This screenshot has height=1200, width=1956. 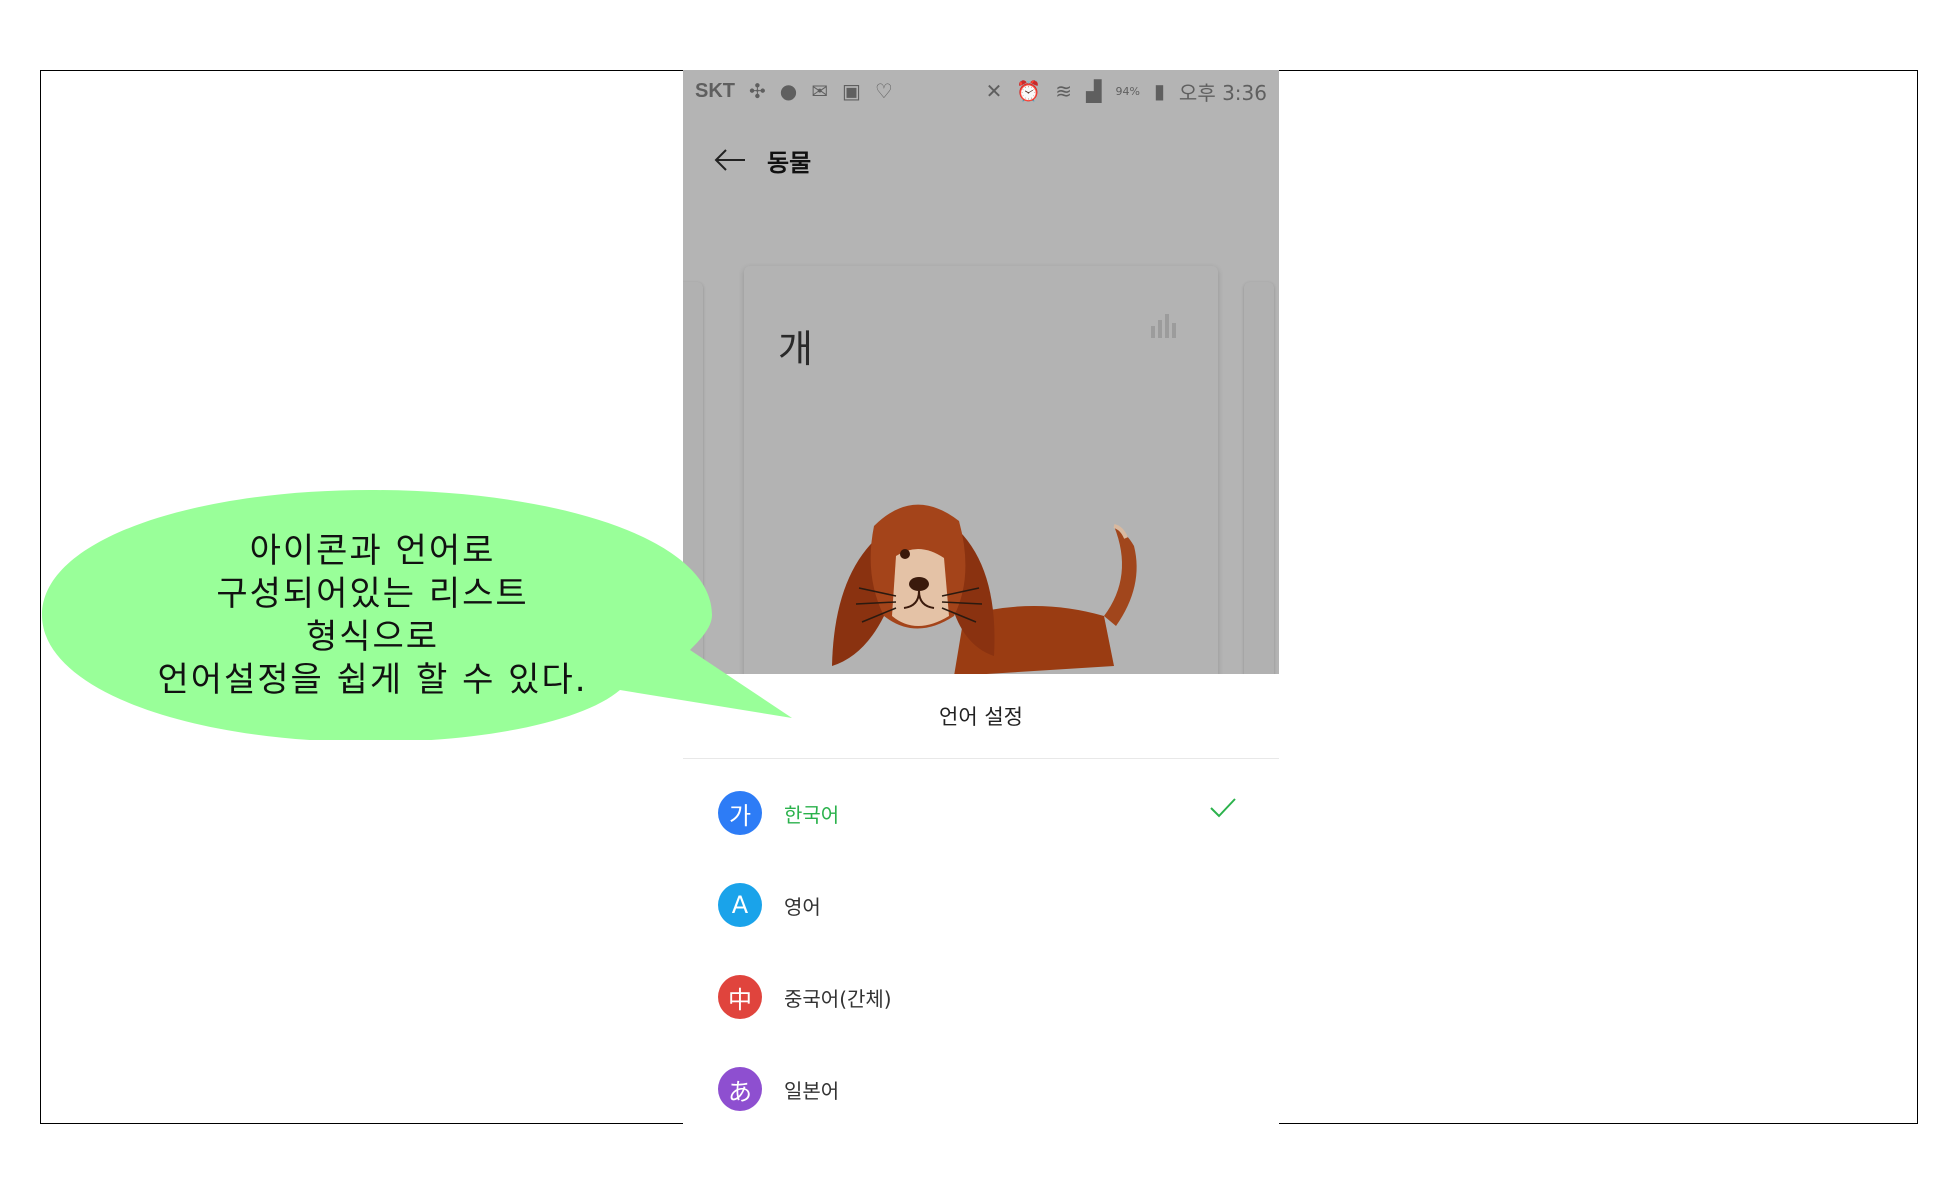 What do you see at coordinates (812, 1090) in the screenshot?
I see `language-label: 일본어` at bounding box center [812, 1090].